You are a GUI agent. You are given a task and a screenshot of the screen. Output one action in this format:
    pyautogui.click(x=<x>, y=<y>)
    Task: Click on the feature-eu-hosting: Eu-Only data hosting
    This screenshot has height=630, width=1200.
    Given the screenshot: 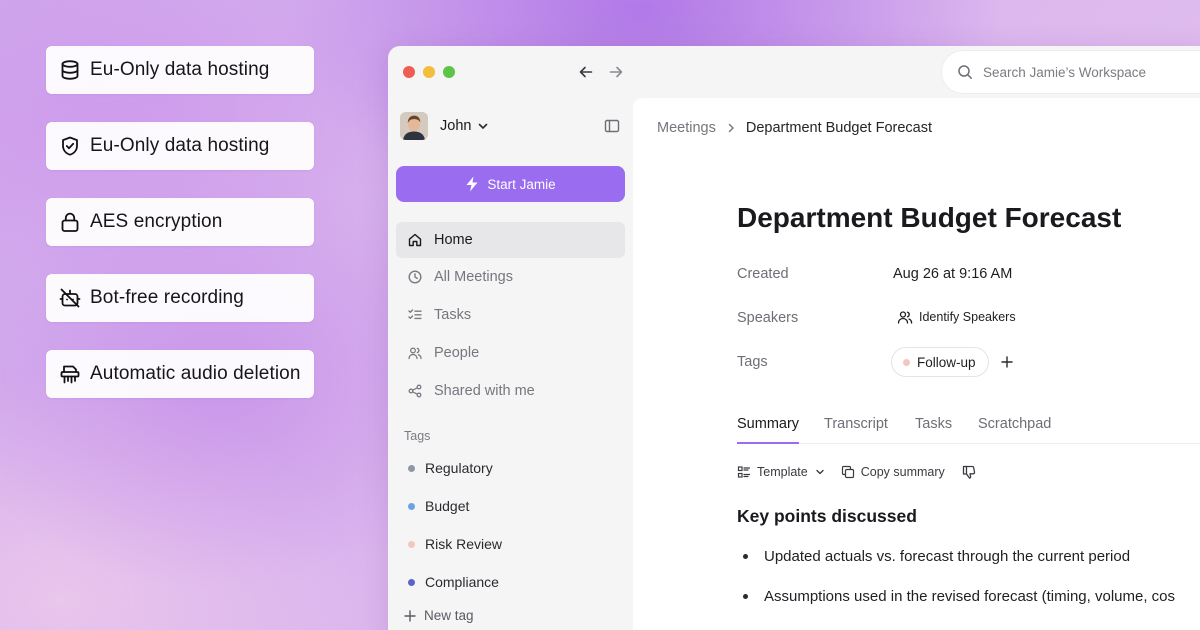 What is the action you would take?
    pyautogui.click(x=180, y=70)
    